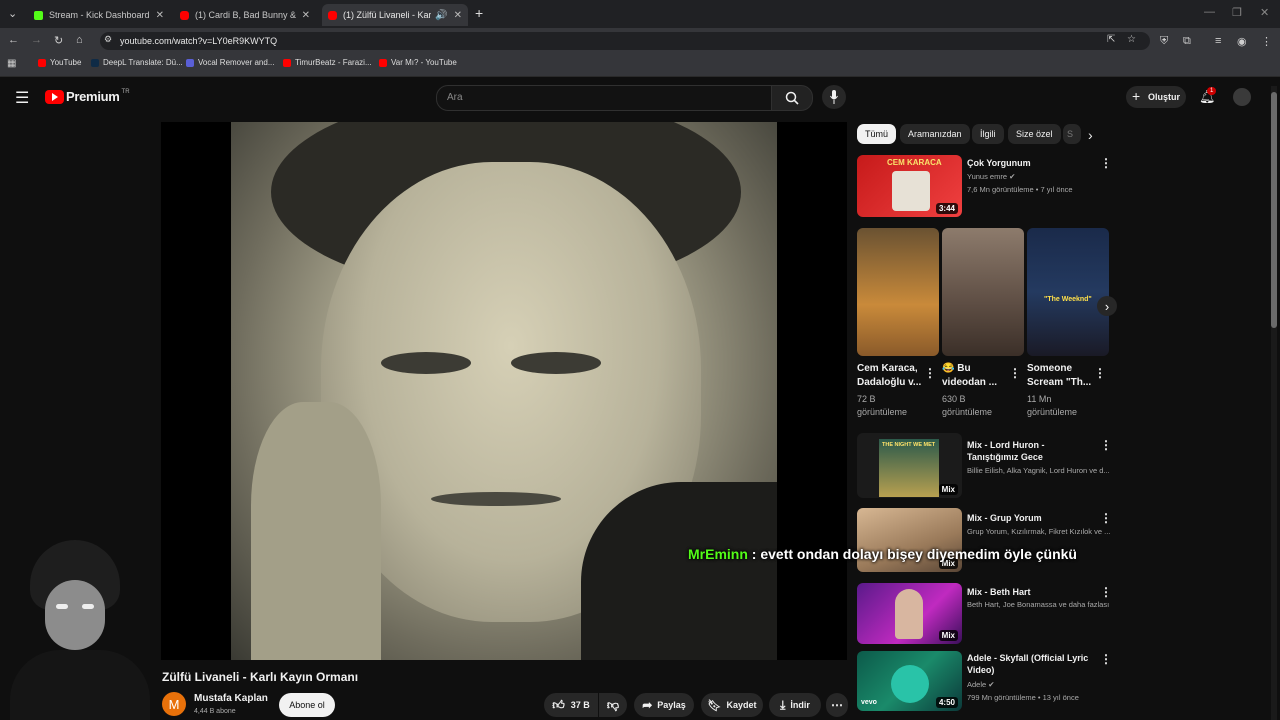  I want to click on rec-title: Mix - Lord Huron - Tanıştığımız Gece, so click(1029, 451).